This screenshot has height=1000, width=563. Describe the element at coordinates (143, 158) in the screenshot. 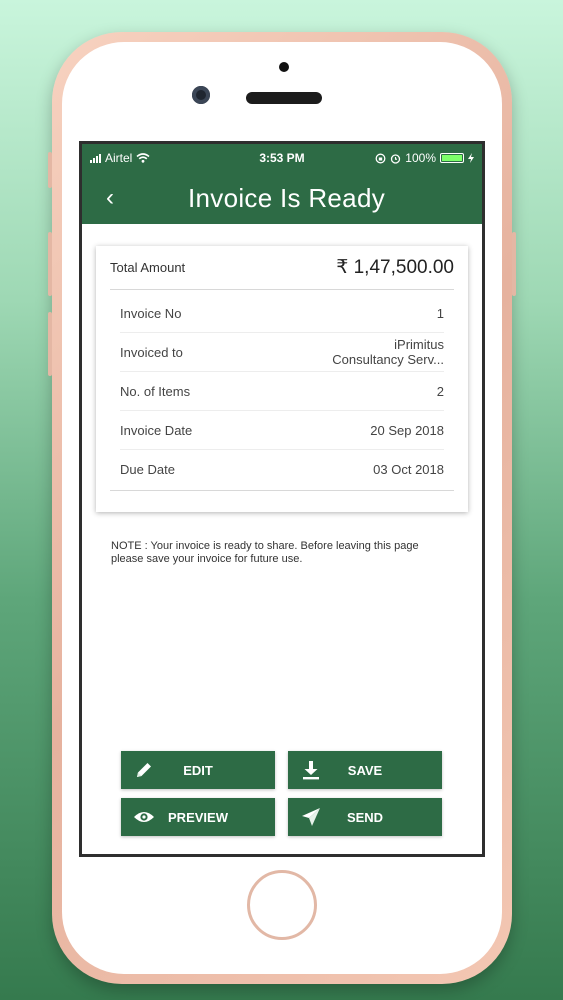

I see `wifi-icon` at that location.